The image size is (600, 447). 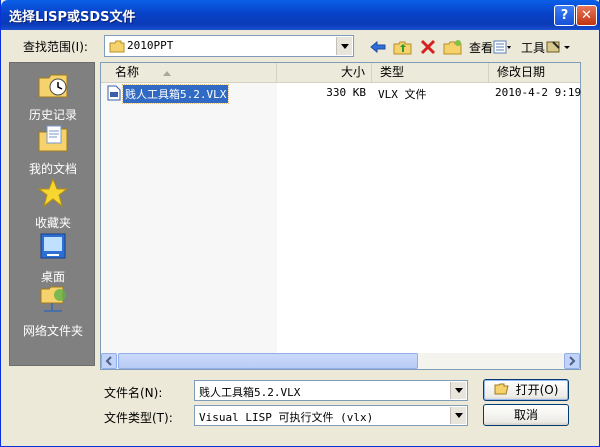 What do you see at coordinates (458, 390) in the screenshot?
I see `file-name-dropdown-arrow` at bounding box center [458, 390].